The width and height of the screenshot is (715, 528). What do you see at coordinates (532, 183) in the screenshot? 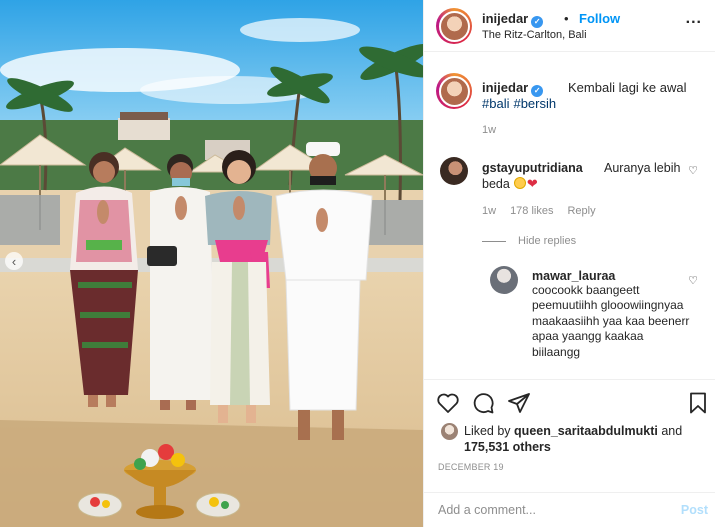
I see `red-heart-emoji-icon: ❤` at bounding box center [532, 183].